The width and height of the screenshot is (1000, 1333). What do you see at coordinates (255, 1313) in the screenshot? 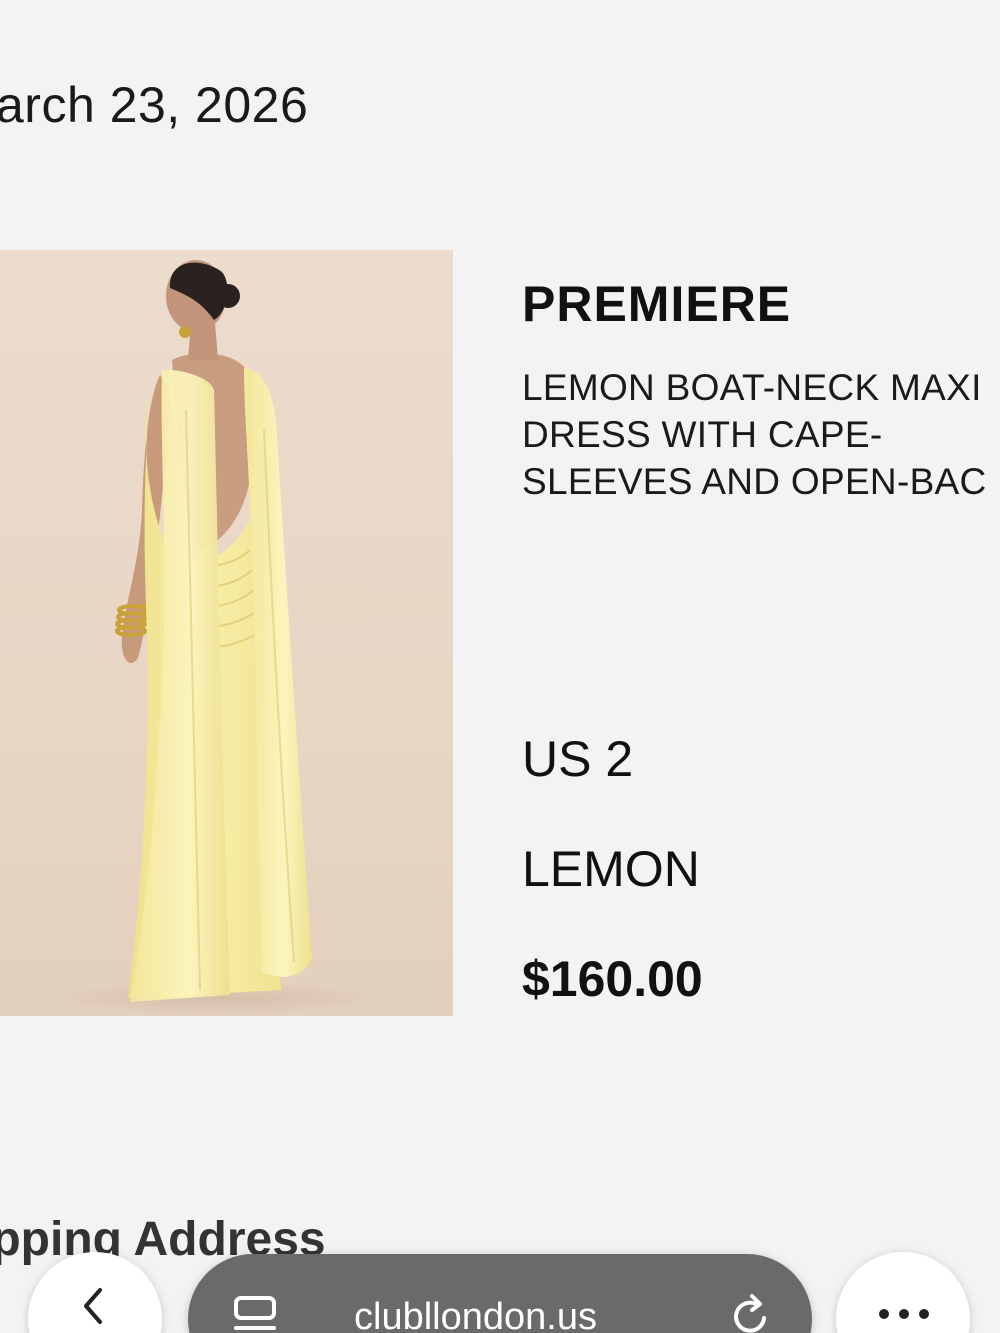
I see `tabs-icon` at bounding box center [255, 1313].